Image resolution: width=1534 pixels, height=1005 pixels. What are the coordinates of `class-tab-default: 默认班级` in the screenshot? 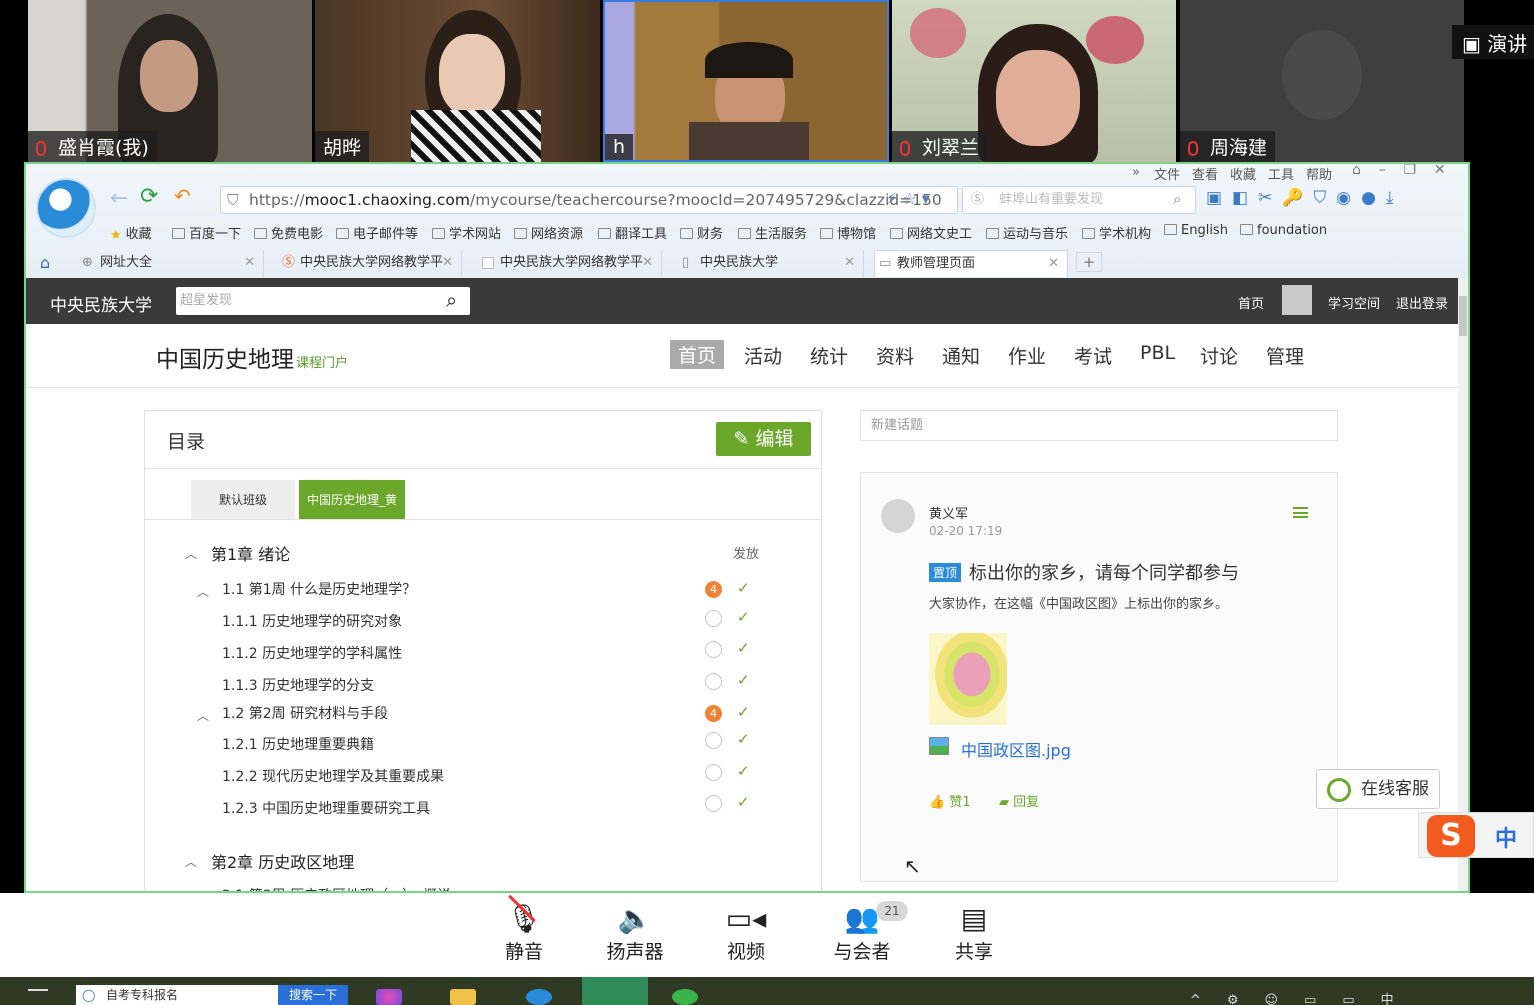 It's located at (243, 500).